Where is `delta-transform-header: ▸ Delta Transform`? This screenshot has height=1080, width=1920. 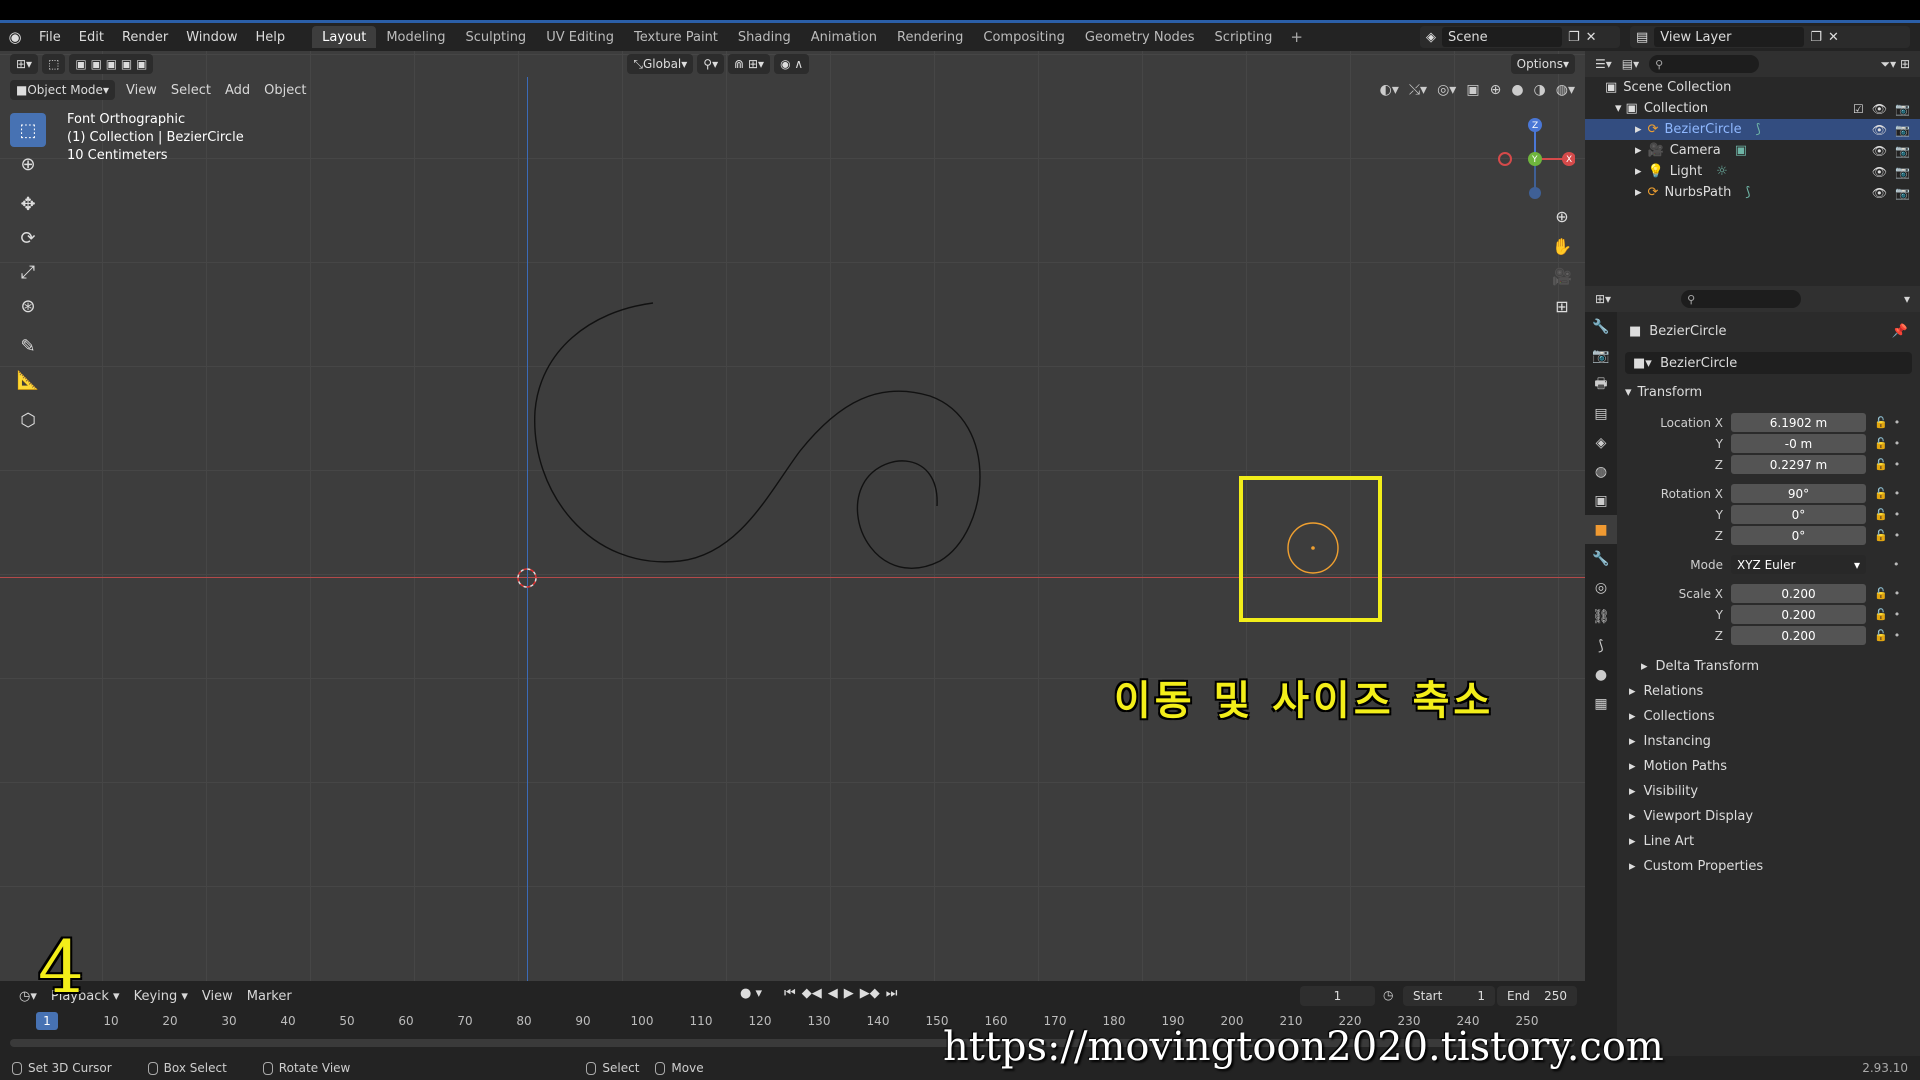 delta-transform-header: ▸ Delta Transform is located at coordinates (1768, 666).